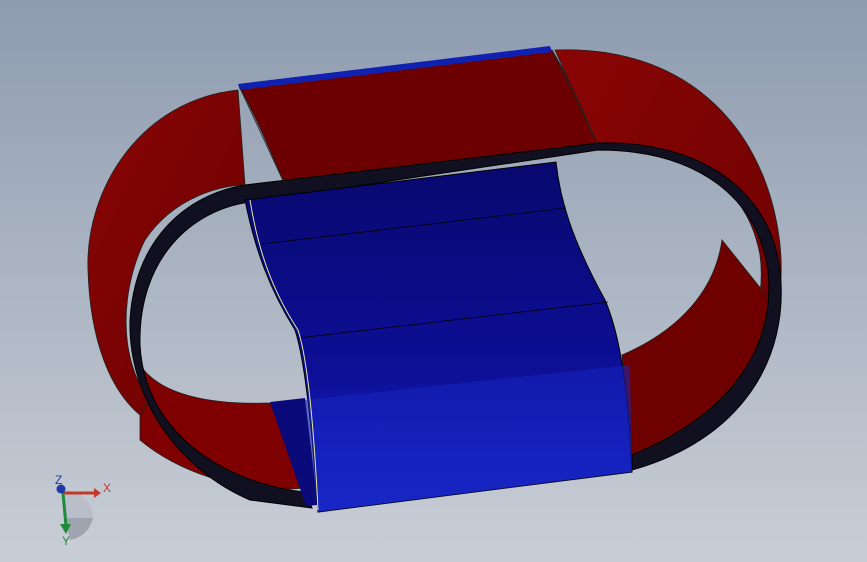 This screenshot has height=562, width=867. What do you see at coordinates (58, 480) in the screenshot?
I see `z-axis-label: Z` at bounding box center [58, 480].